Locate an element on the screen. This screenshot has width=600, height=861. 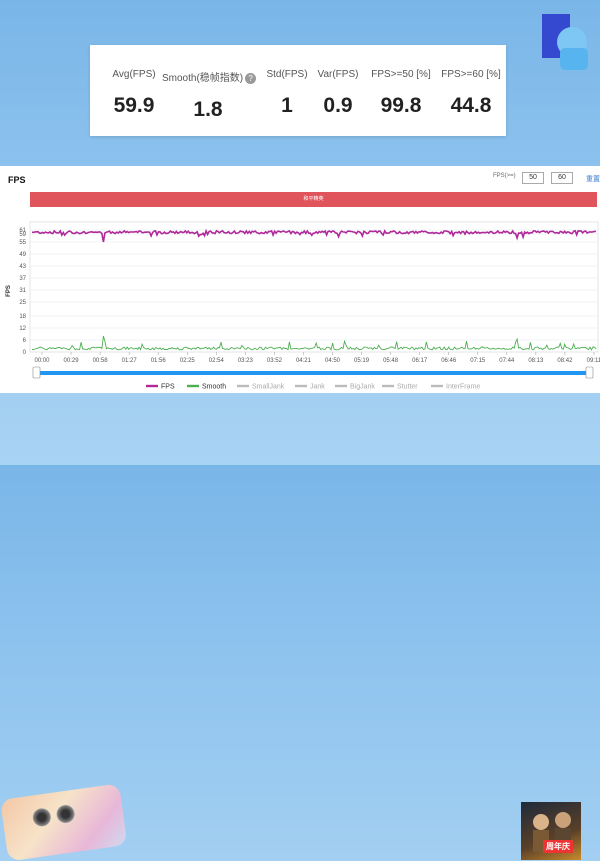
x-tick-label: 04:50 is located at coordinates (333, 361).